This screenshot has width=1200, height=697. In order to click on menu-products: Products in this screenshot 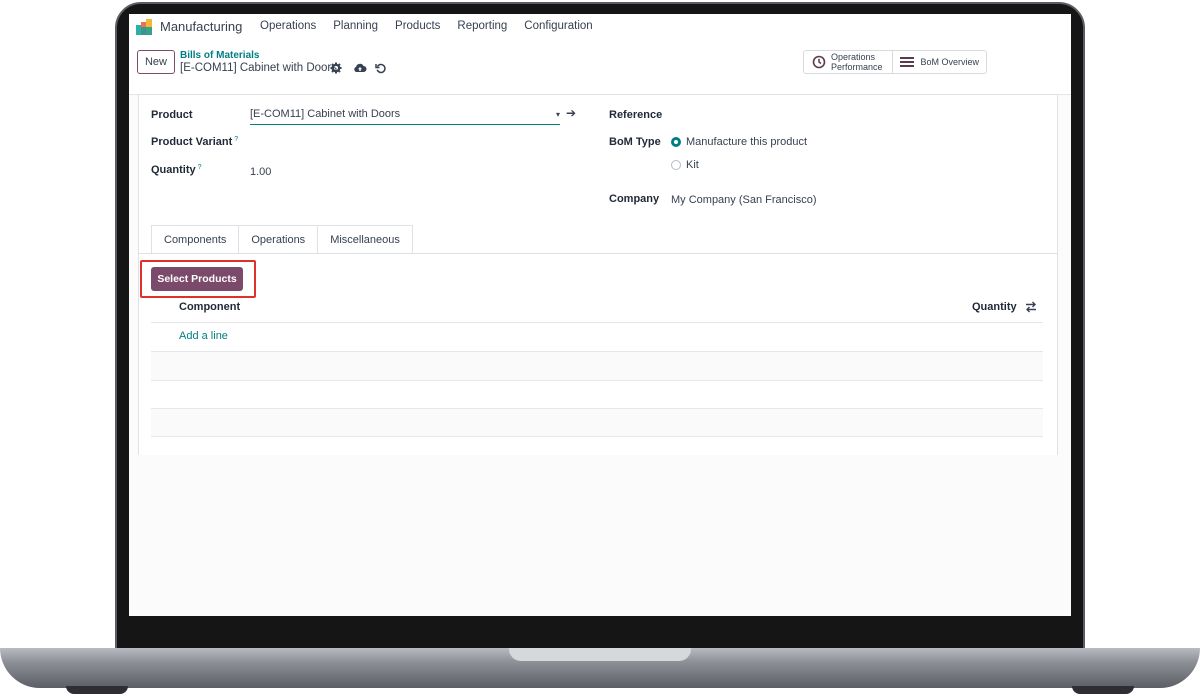, I will do `click(417, 26)`.